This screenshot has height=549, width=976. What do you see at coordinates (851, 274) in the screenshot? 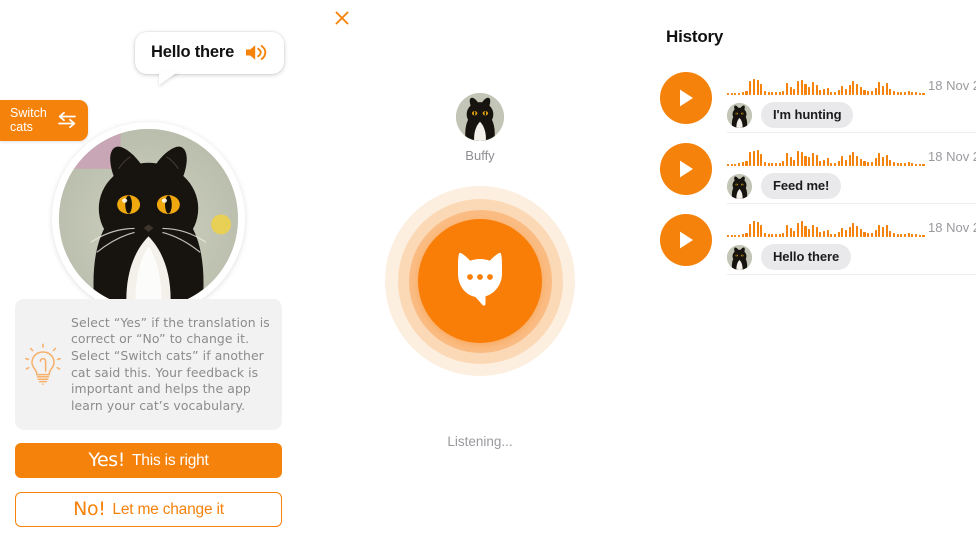
I see `row-divider` at bounding box center [851, 274].